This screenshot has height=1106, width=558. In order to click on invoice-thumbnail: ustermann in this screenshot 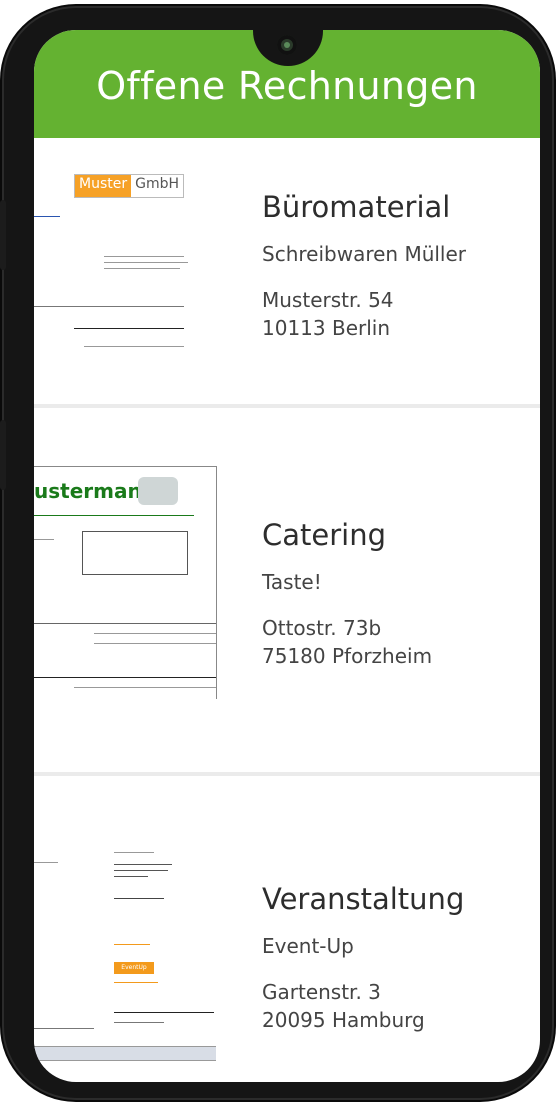, I will do `click(125, 582)`.